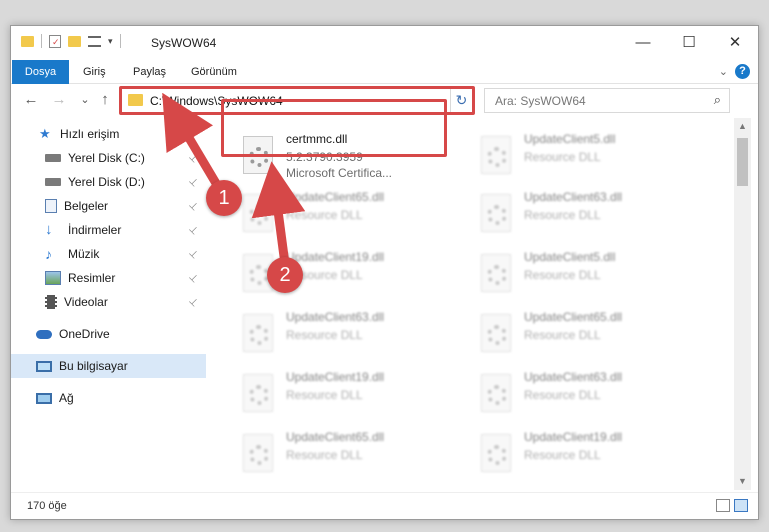  I want to click on view-switcher, so click(732, 505).